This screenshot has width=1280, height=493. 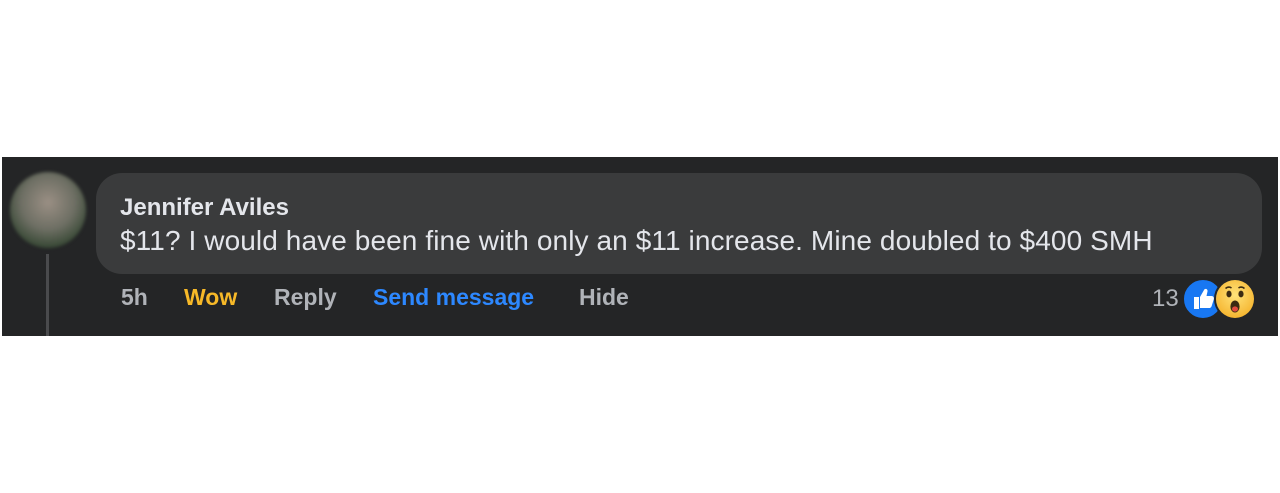 What do you see at coordinates (1165, 299) in the screenshot?
I see `reaction-count: 13` at bounding box center [1165, 299].